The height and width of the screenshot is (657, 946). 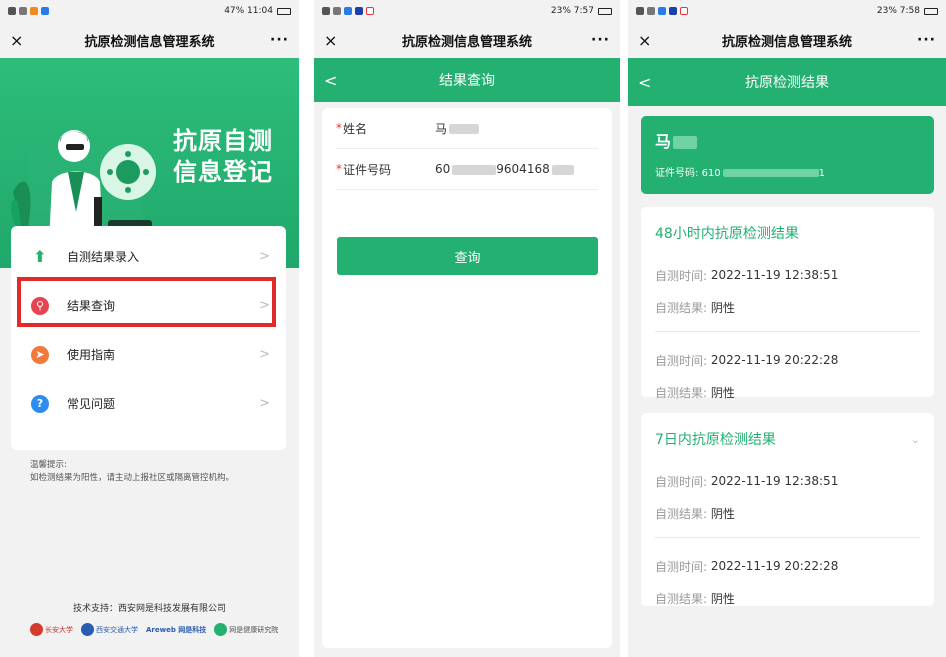 What do you see at coordinates (787, 439) in the screenshot?
I see `section-7d-title: 7日内抗原检测结果 ⌄` at bounding box center [787, 439].